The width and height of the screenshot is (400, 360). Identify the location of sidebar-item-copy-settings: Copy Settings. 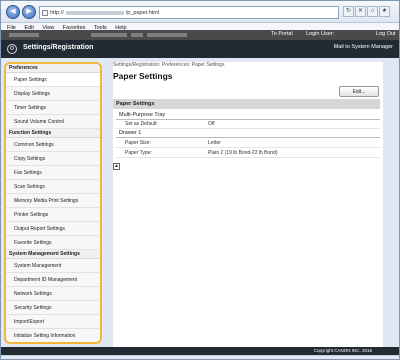
(53, 159).